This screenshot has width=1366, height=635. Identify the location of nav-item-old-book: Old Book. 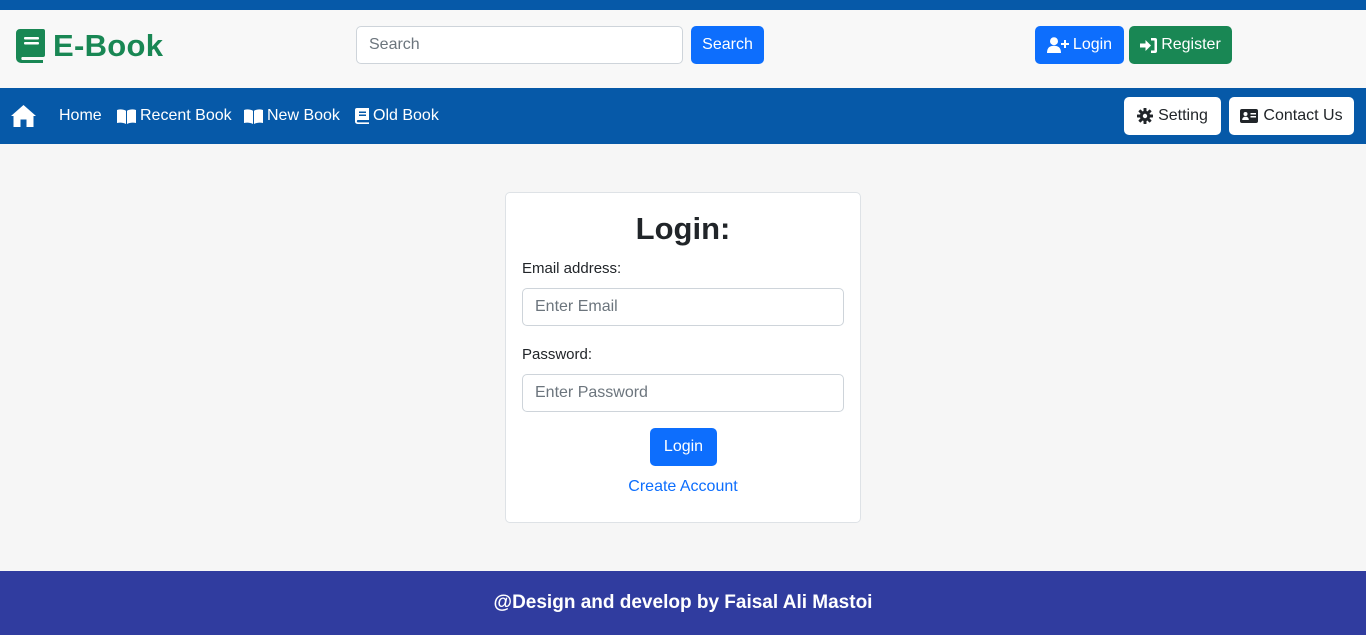
(397, 116).